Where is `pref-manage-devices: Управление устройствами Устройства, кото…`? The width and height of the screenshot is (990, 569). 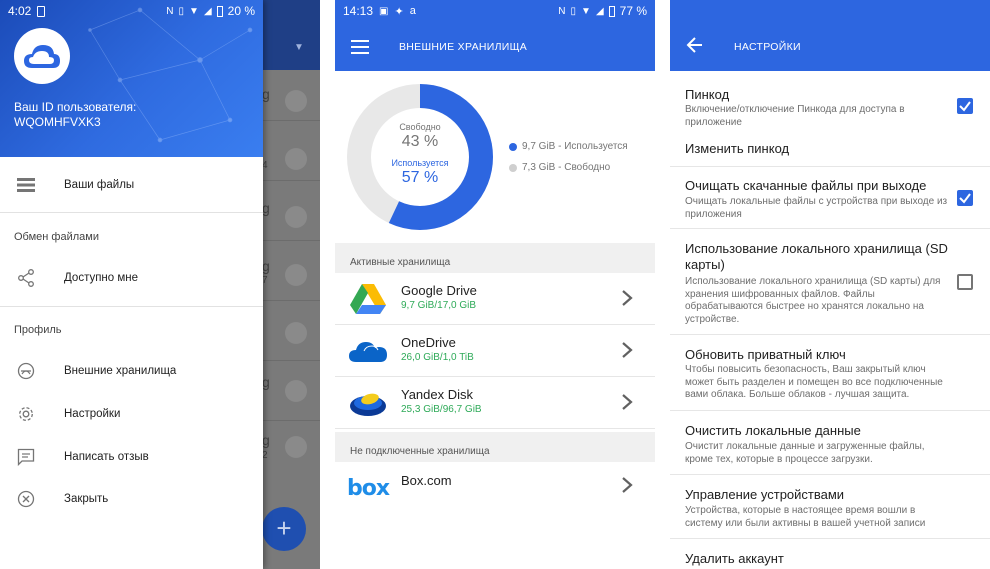
pref-manage-devices: Управление устройствами Устройства, кото… is located at coordinates (830, 507).